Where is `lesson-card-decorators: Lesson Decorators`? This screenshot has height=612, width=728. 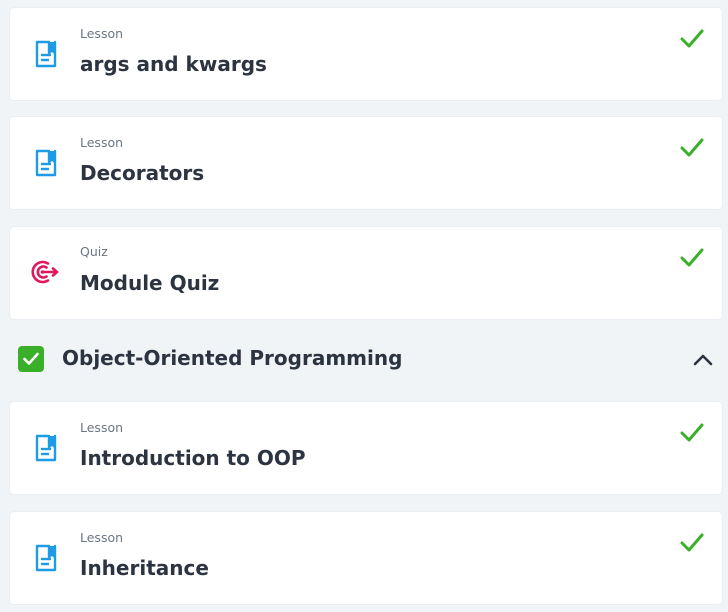
lesson-card-decorators: Lesson Decorators is located at coordinates (366, 163).